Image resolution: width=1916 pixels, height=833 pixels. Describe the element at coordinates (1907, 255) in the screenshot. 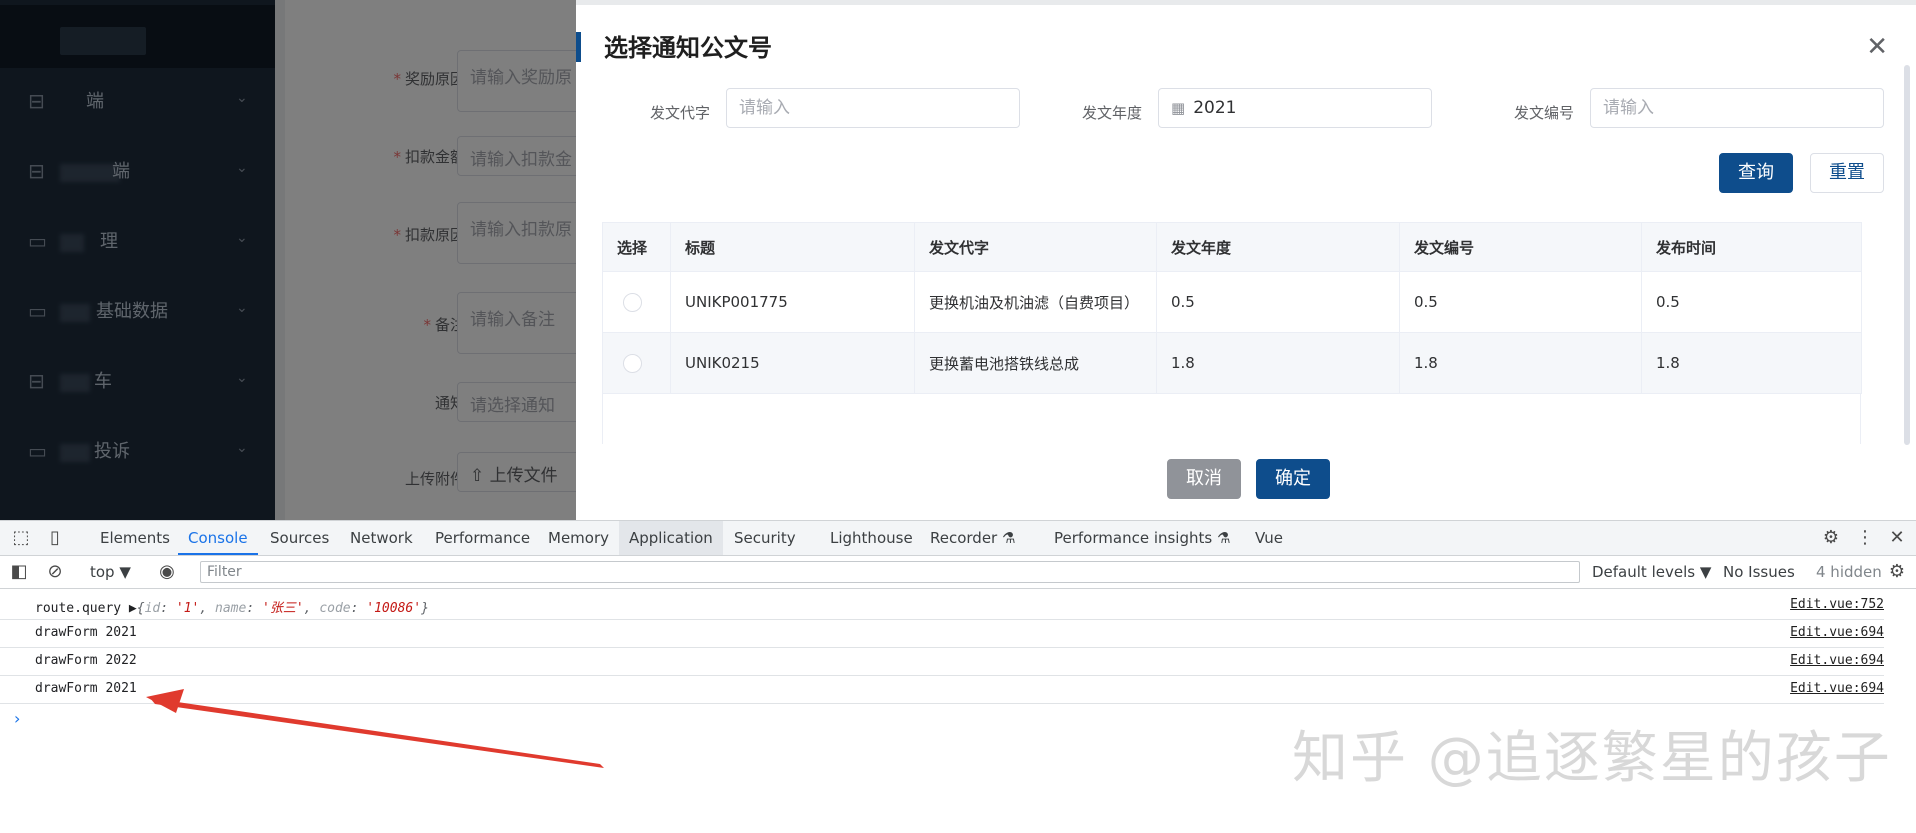

I see `drawer-scrollbar` at that location.